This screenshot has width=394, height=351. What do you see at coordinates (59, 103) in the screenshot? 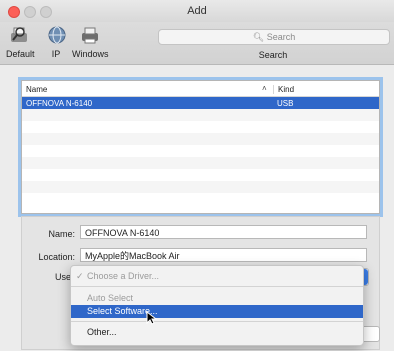
I see `printer-name-cell: OFFNOVA N-6140` at bounding box center [59, 103].